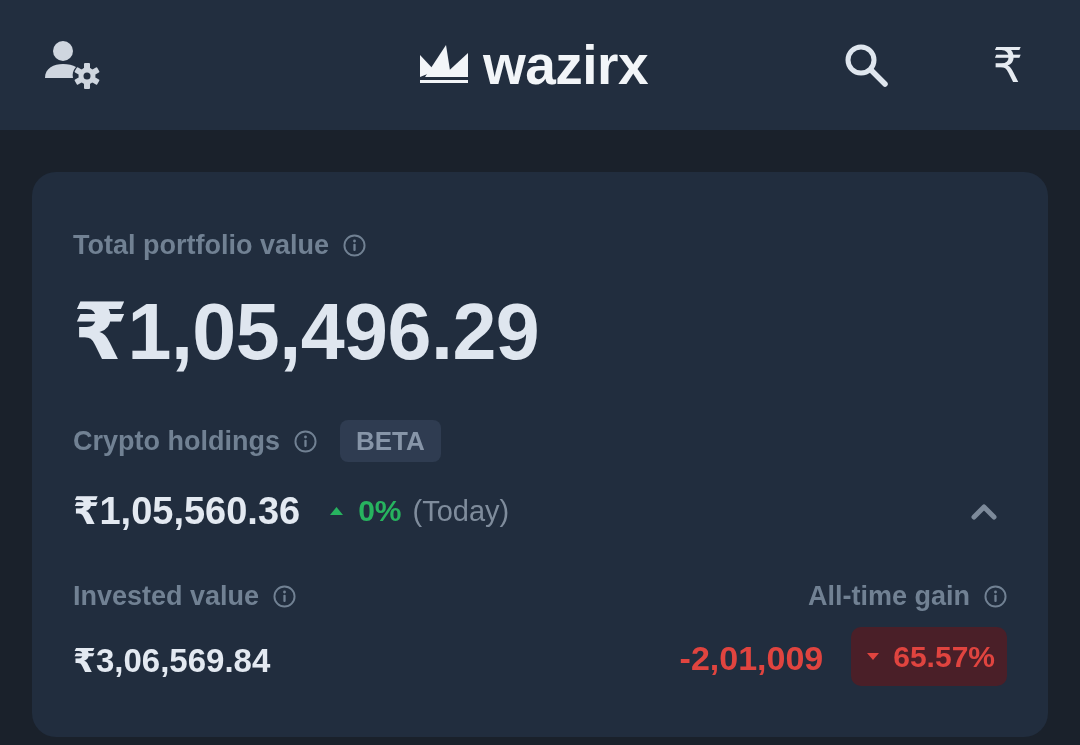 The image size is (1080, 745). Describe the element at coordinates (380, 511) in the screenshot. I see `change-percent: 0%` at that location.